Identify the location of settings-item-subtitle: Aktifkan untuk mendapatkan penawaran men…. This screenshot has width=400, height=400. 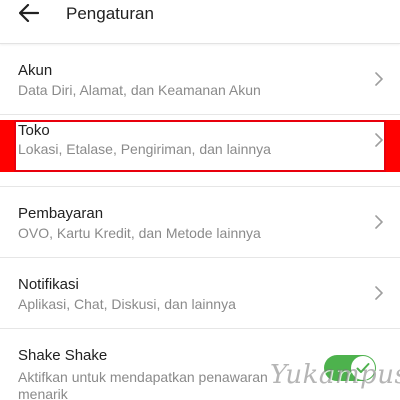
(143, 384).